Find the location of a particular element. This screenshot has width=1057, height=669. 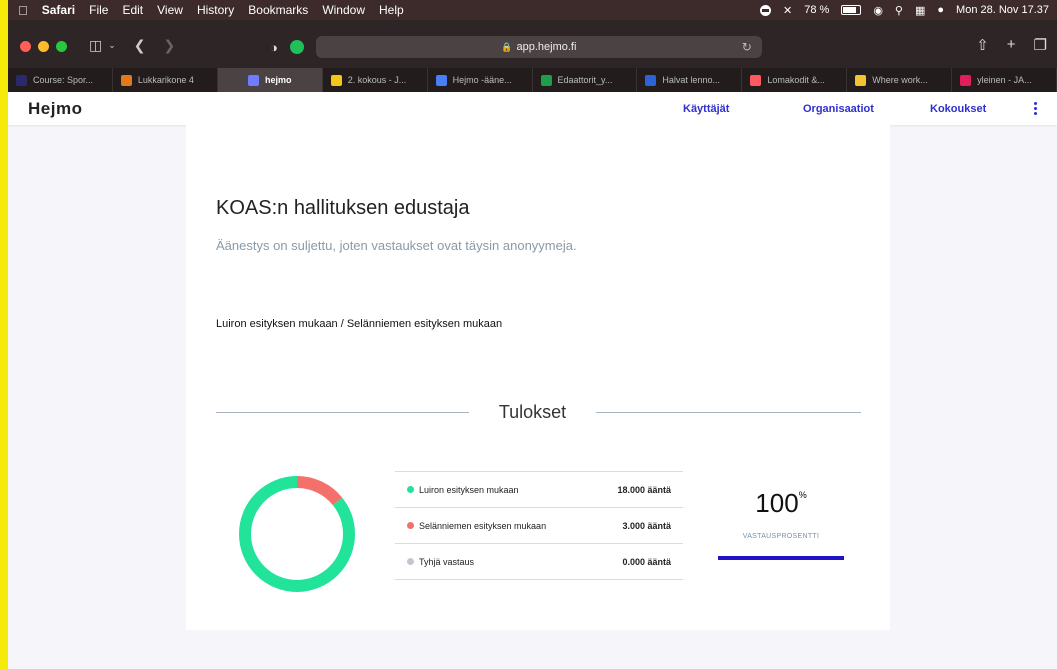

menu-edit: Edit is located at coordinates (132, 10).